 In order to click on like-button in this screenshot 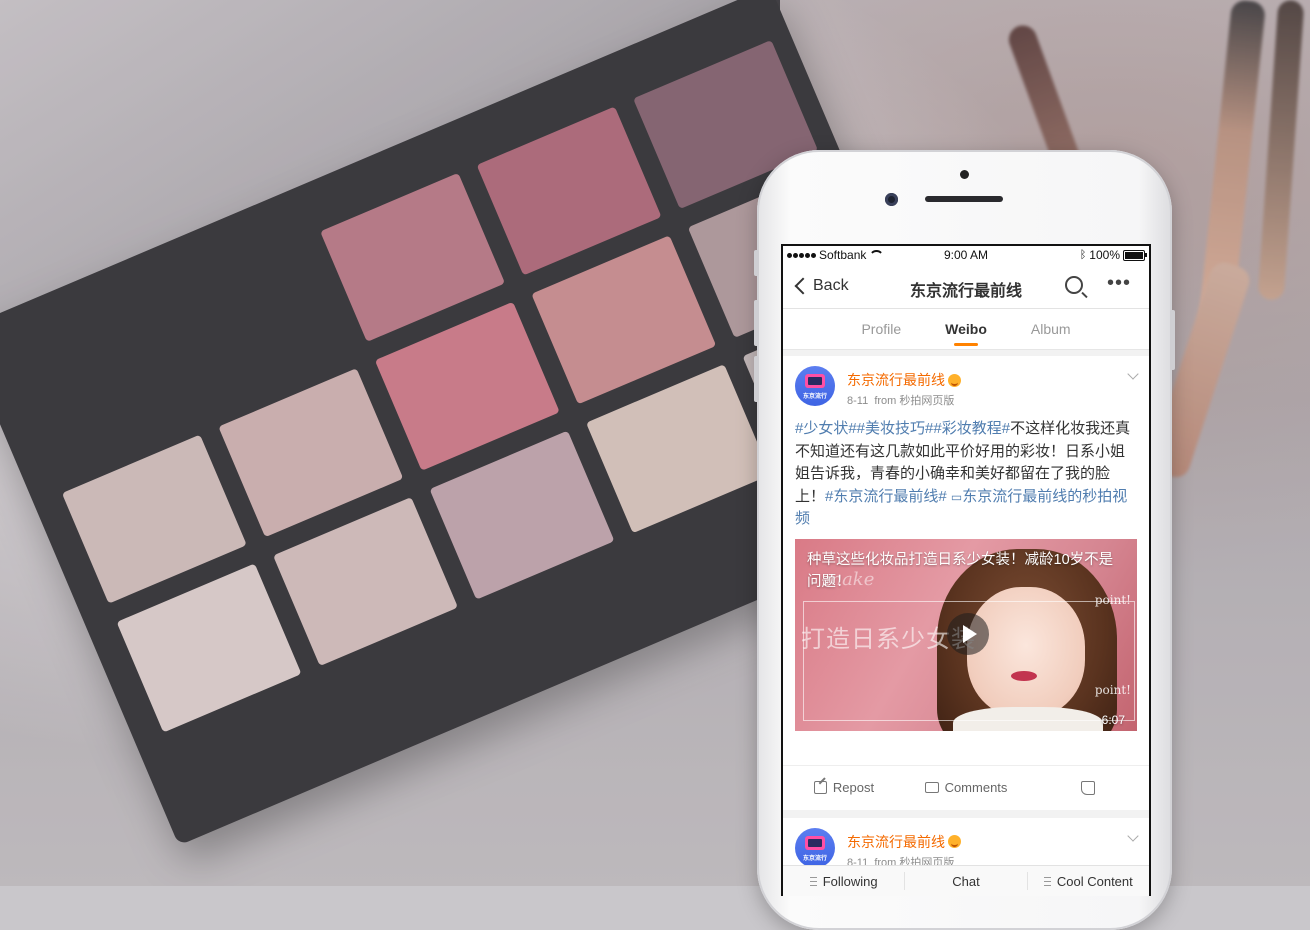, I will do `click(1088, 788)`.